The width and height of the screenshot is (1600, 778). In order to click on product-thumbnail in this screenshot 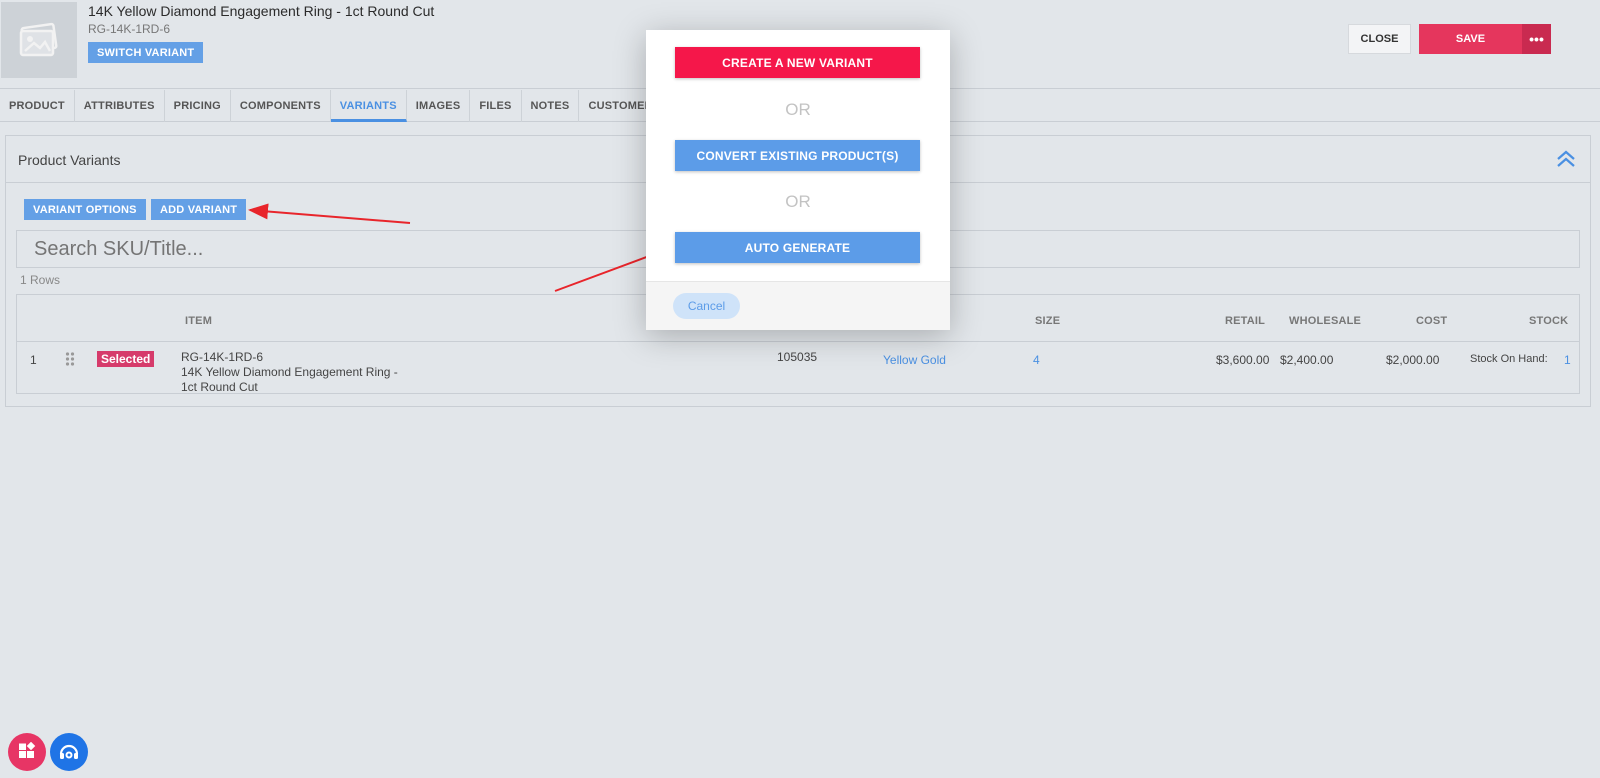, I will do `click(39, 40)`.